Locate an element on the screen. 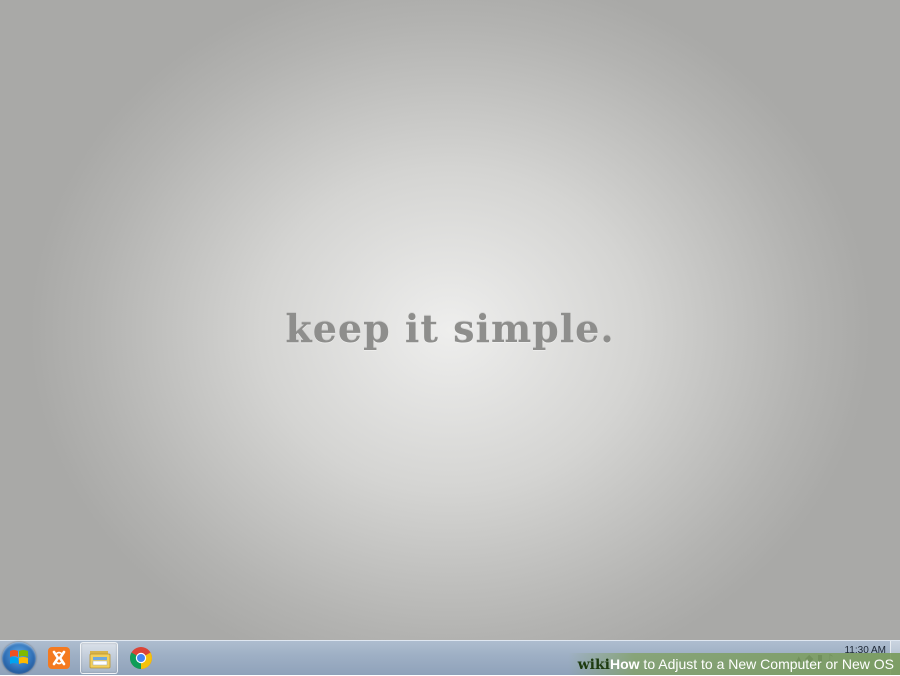 The image size is (900, 676). chrome-icon is located at coordinates (141, 658).